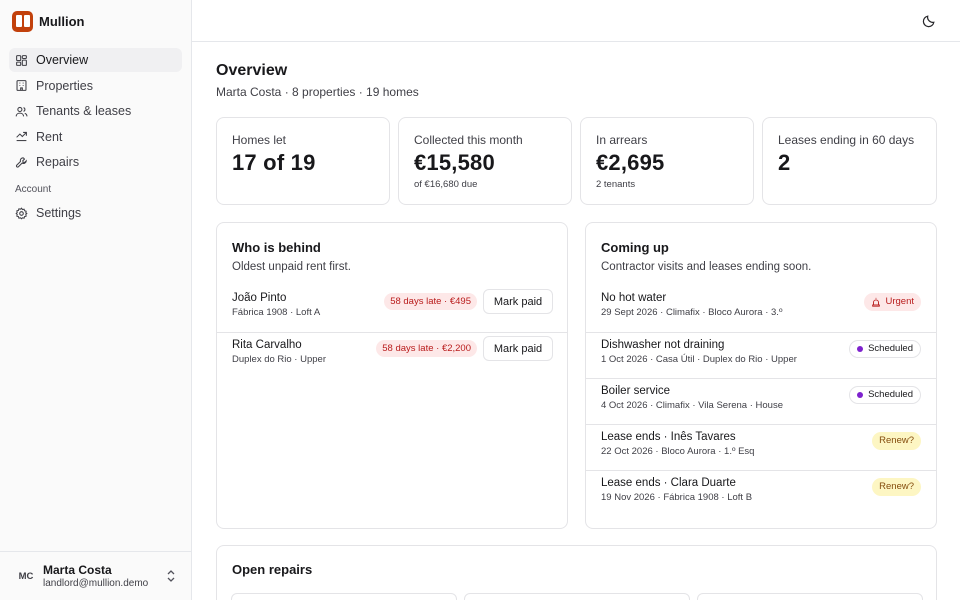  Describe the element at coordinates (95, 137) in the screenshot. I see `sidebar-item-rent: Rent` at that location.